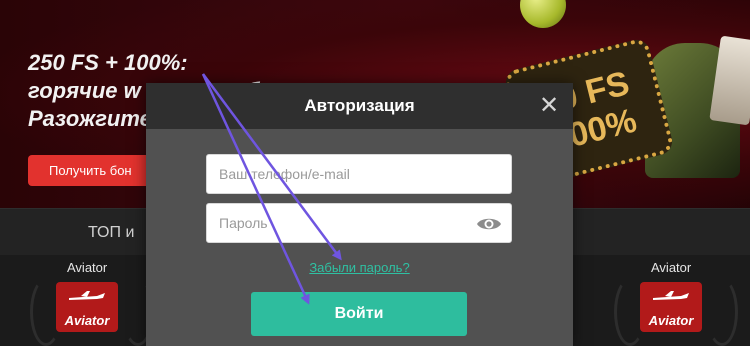 The width and height of the screenshot is (750, 346). I want to click on promo-ball-image, so click(543, 14).